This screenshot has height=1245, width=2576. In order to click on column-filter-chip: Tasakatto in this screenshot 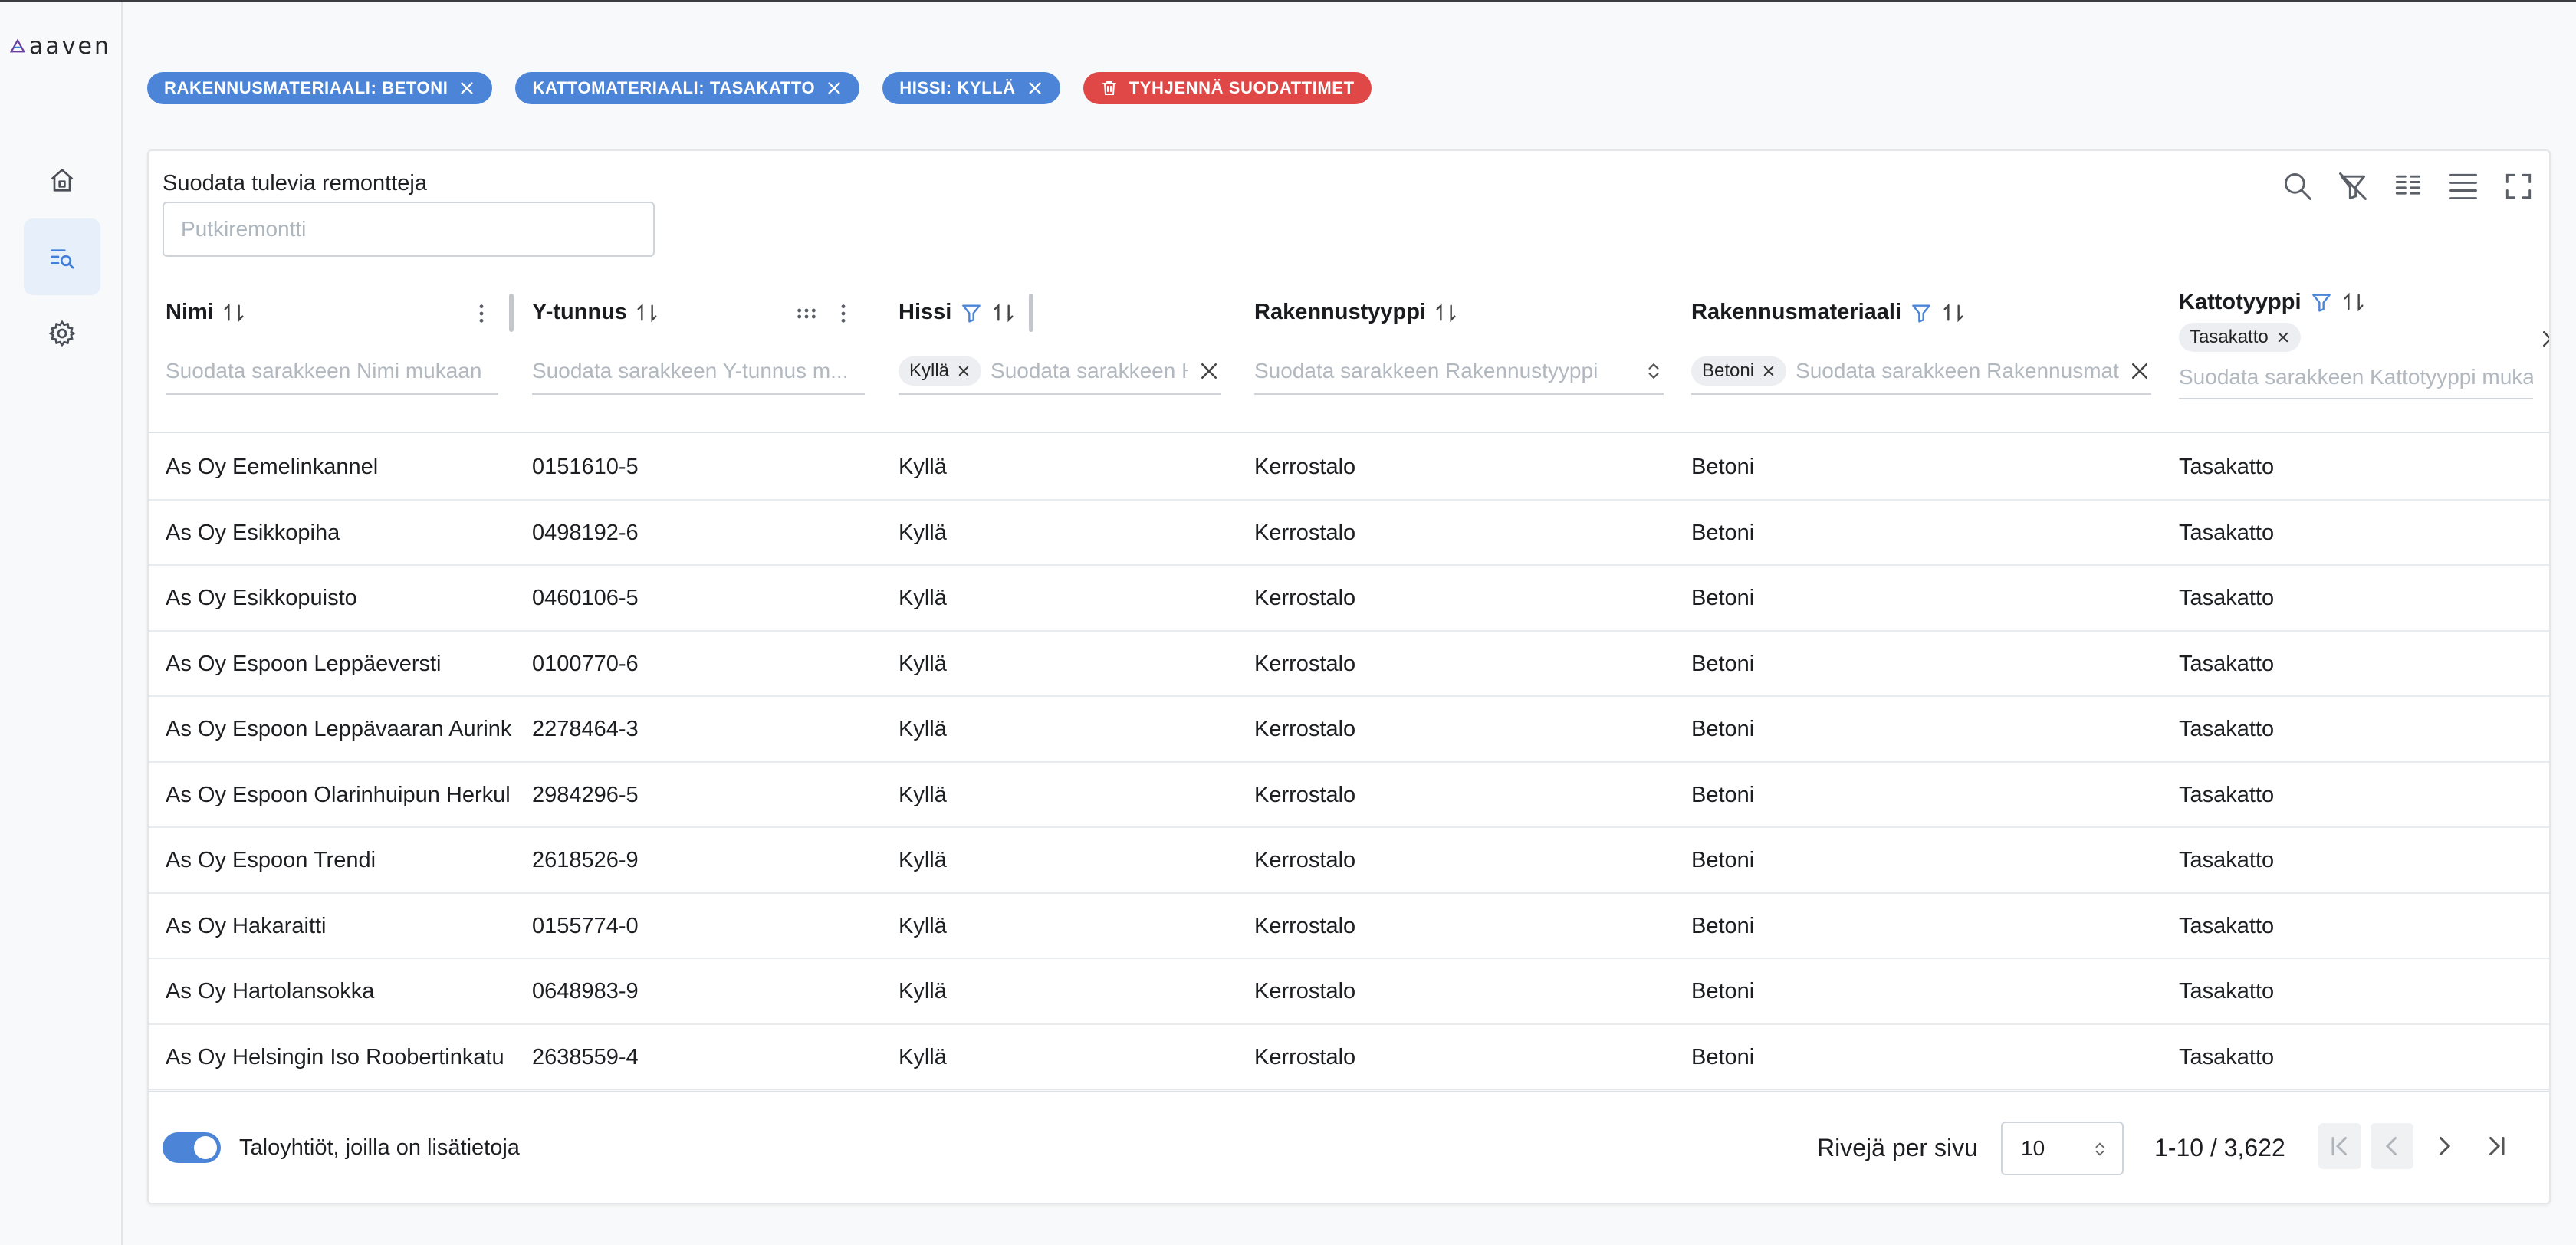, I will do `click(2240, 337)`.